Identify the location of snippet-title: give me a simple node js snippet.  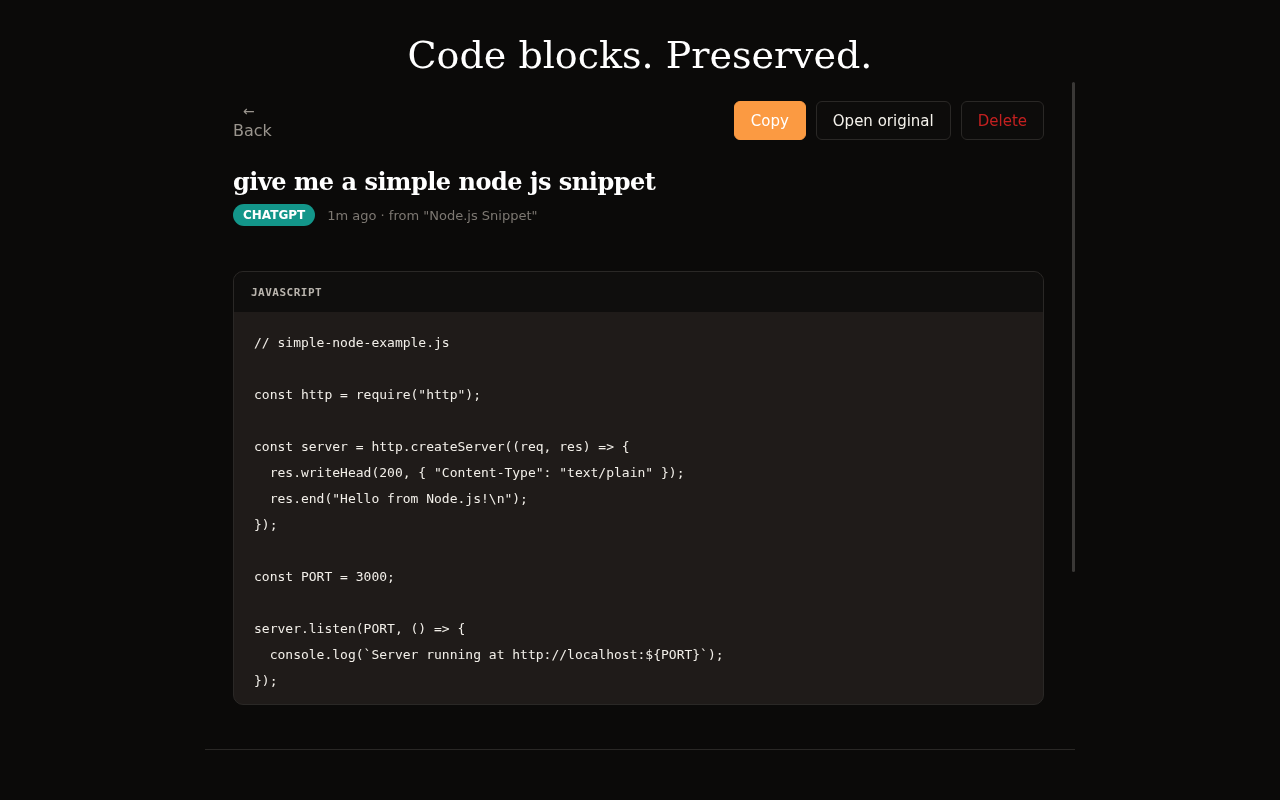
(445, 181).